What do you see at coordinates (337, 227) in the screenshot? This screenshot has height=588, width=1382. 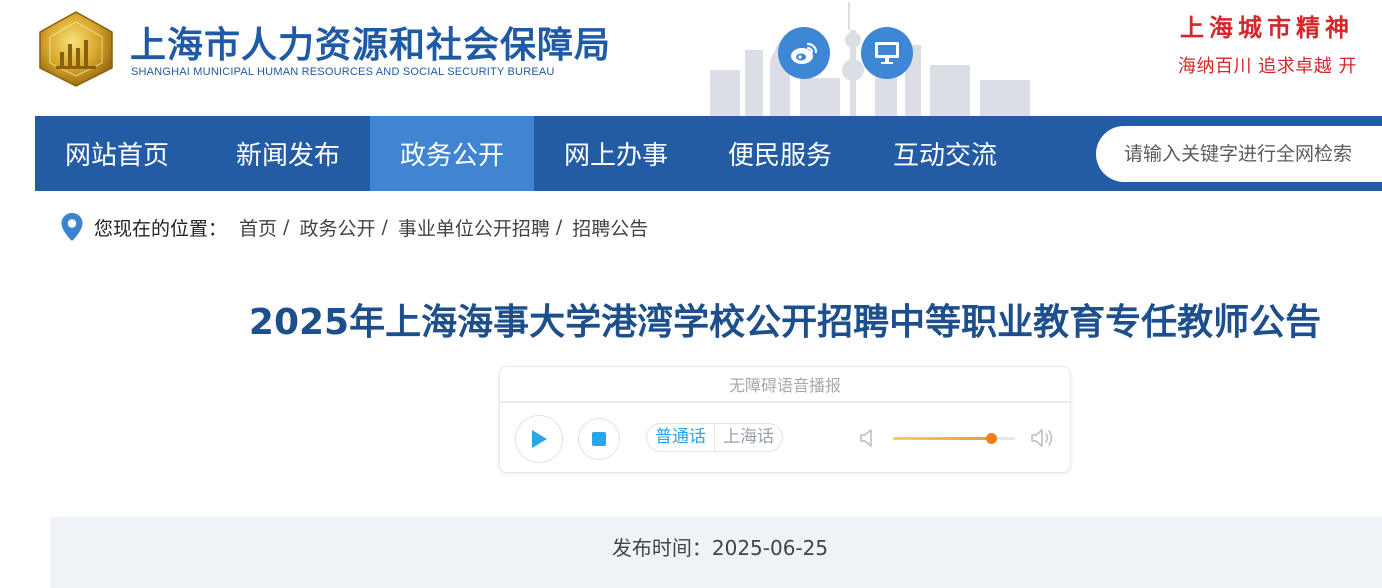 I see `breadcrumb-government-affairs: 政务公开` at bounding box center [337, 227].